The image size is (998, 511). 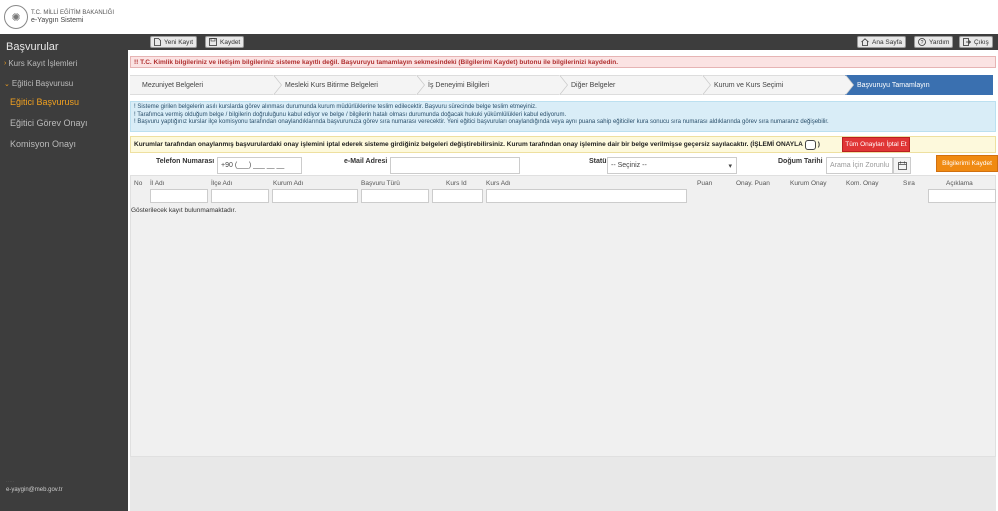 I want to click on col-header-sira: Sıra, so click(x=909, y=183).